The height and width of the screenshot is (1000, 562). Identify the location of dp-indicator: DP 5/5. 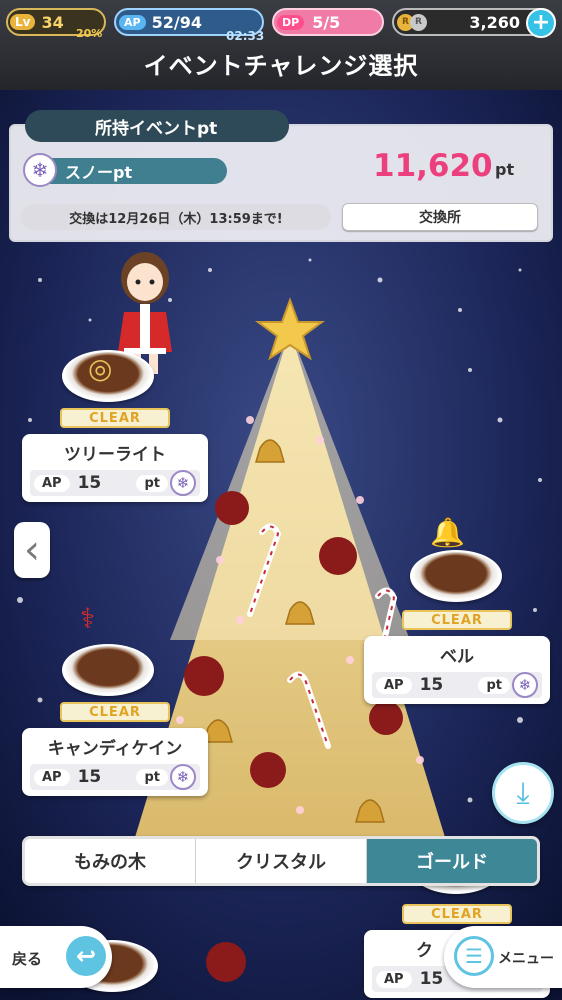
(328, 22).